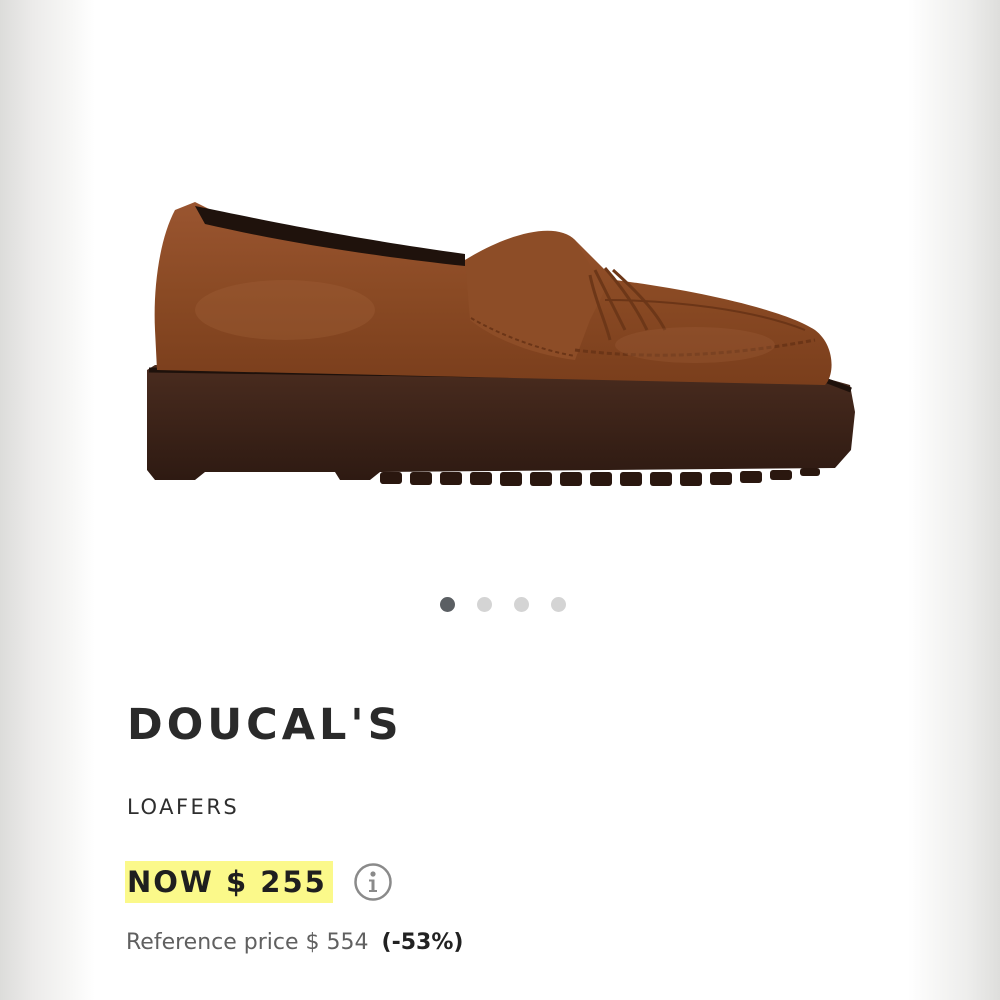 This screenshot has height=1000, width=1000. I want to click on price-row: NOW $ 255, so click(259, 882).